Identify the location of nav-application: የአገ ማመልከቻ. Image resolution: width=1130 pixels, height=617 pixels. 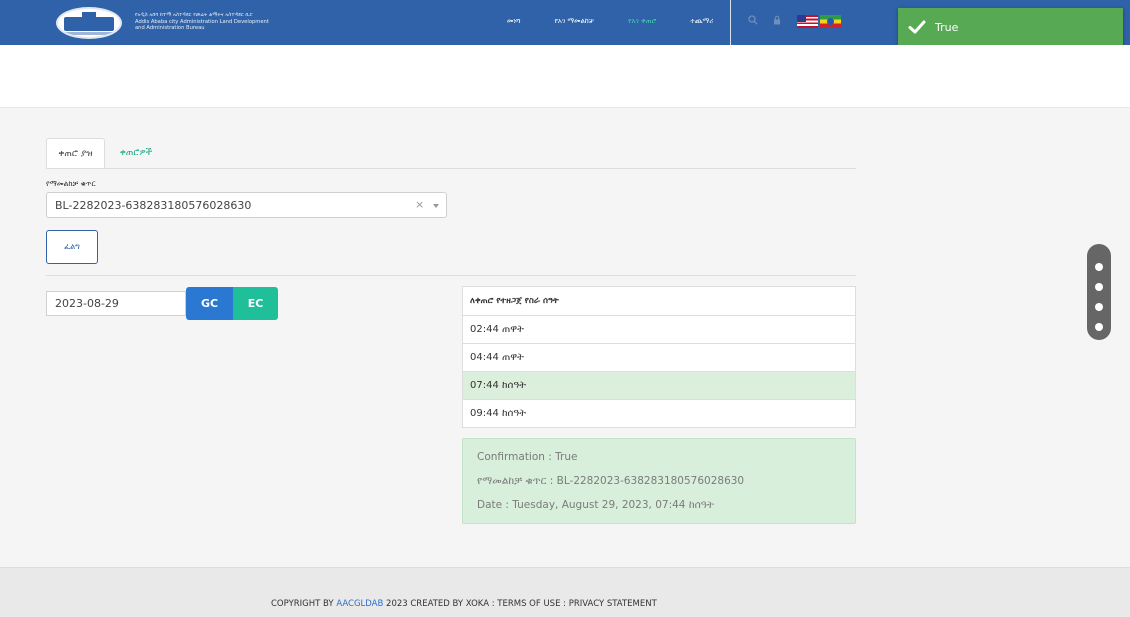
(574, 21).